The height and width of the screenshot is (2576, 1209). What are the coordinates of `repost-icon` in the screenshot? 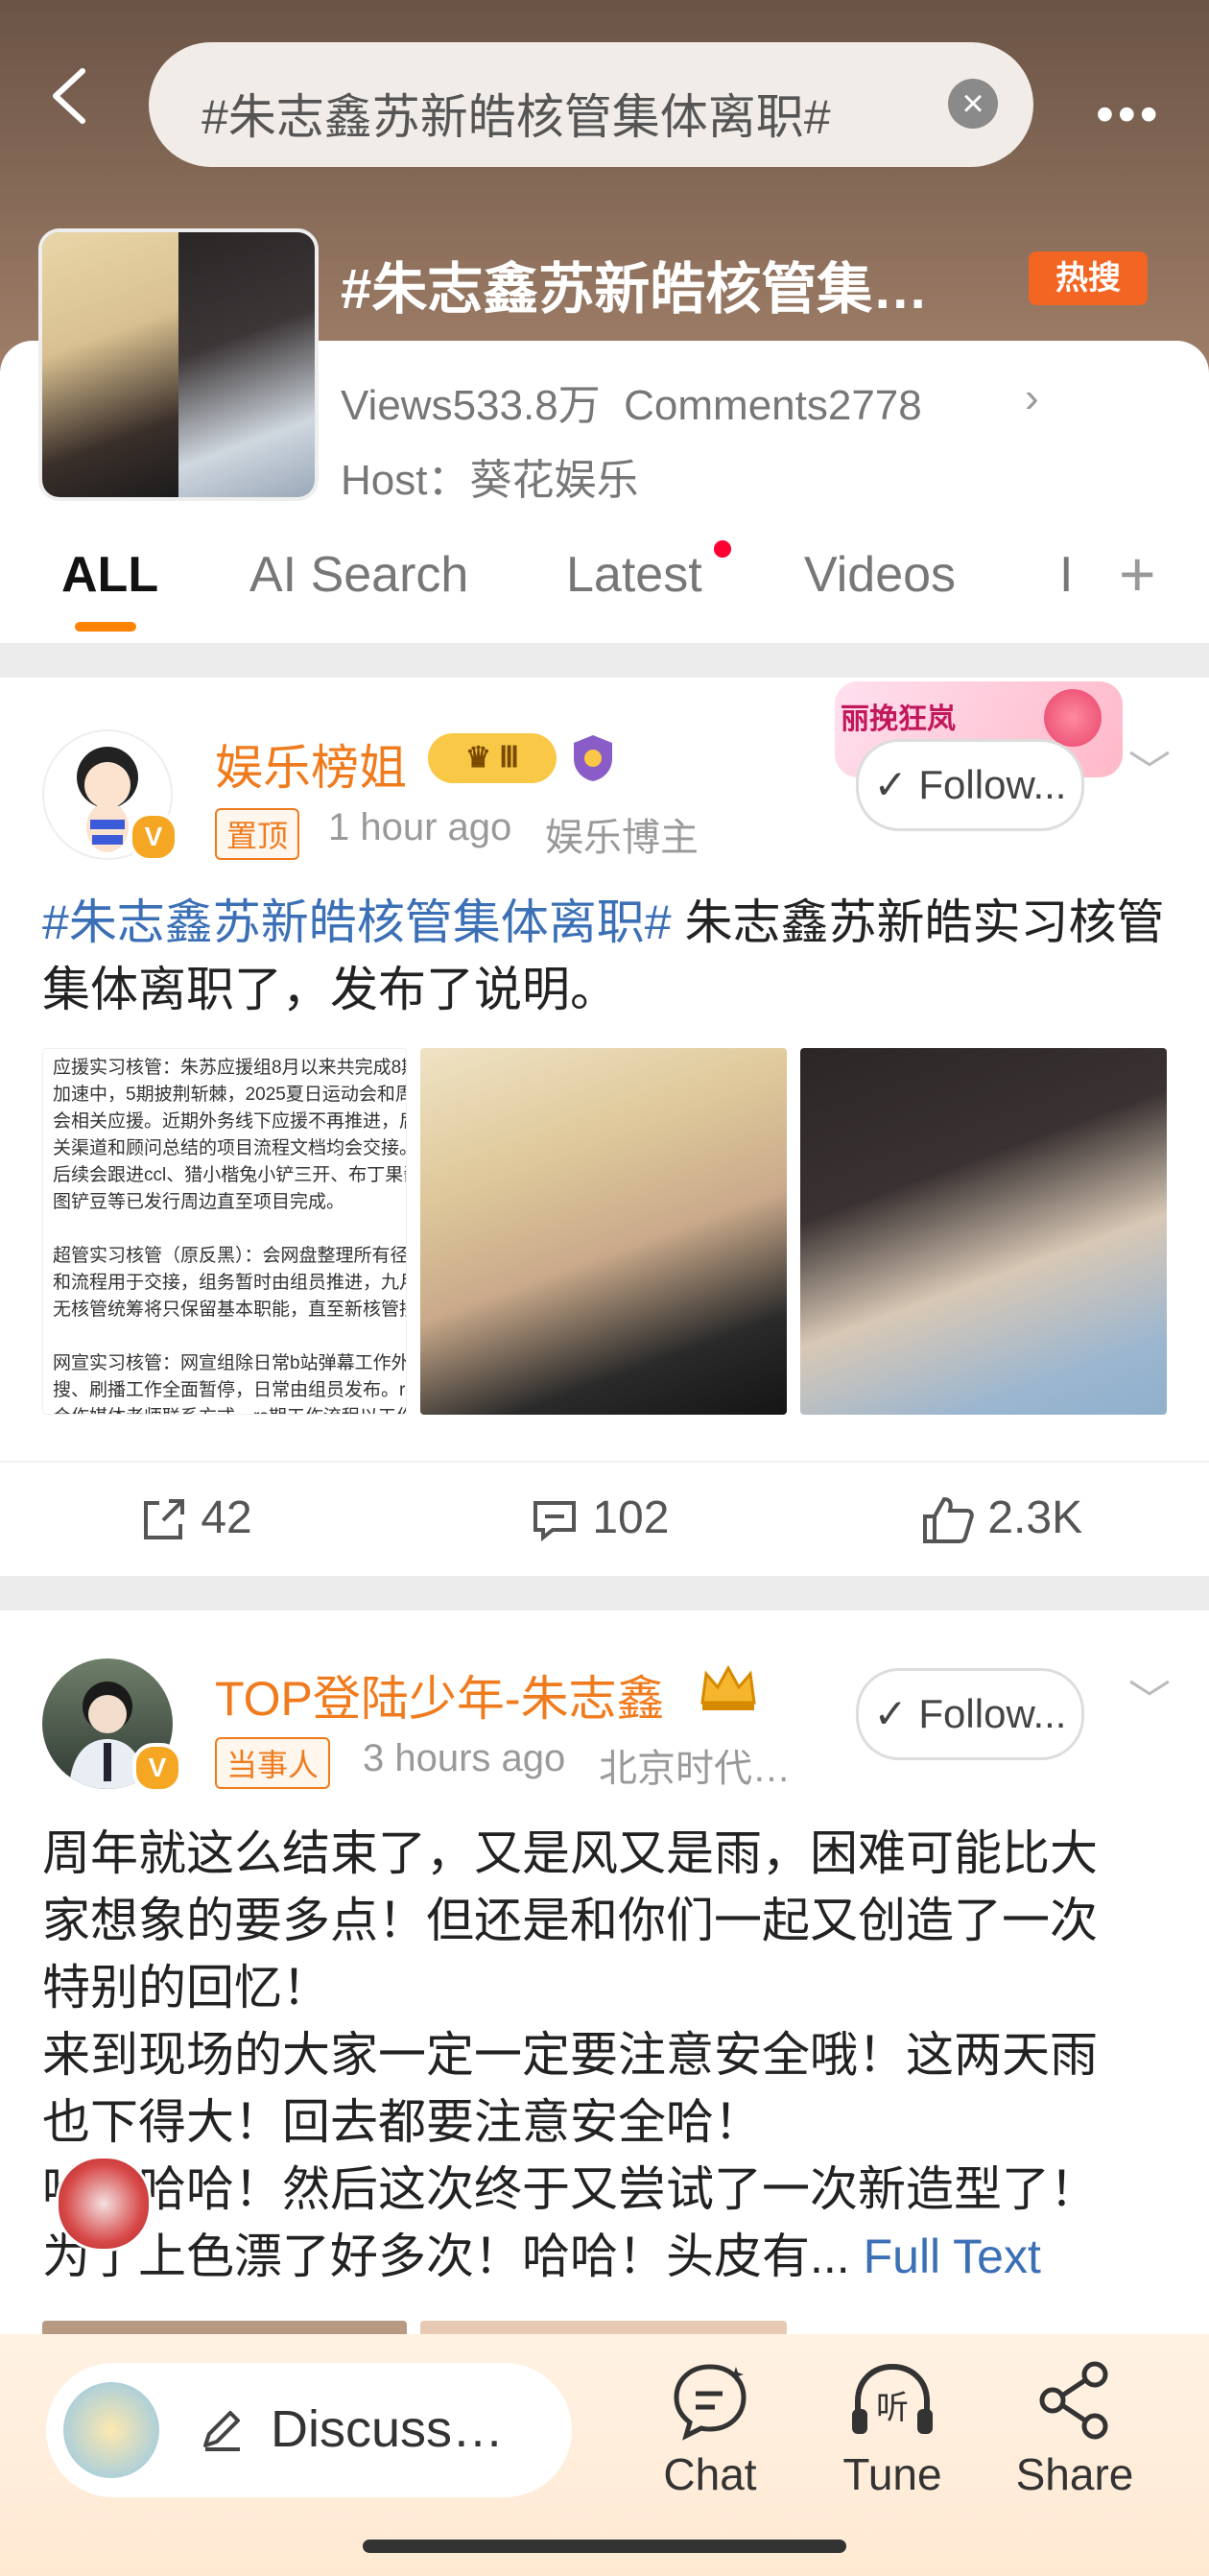 It's located at (164, 1519).